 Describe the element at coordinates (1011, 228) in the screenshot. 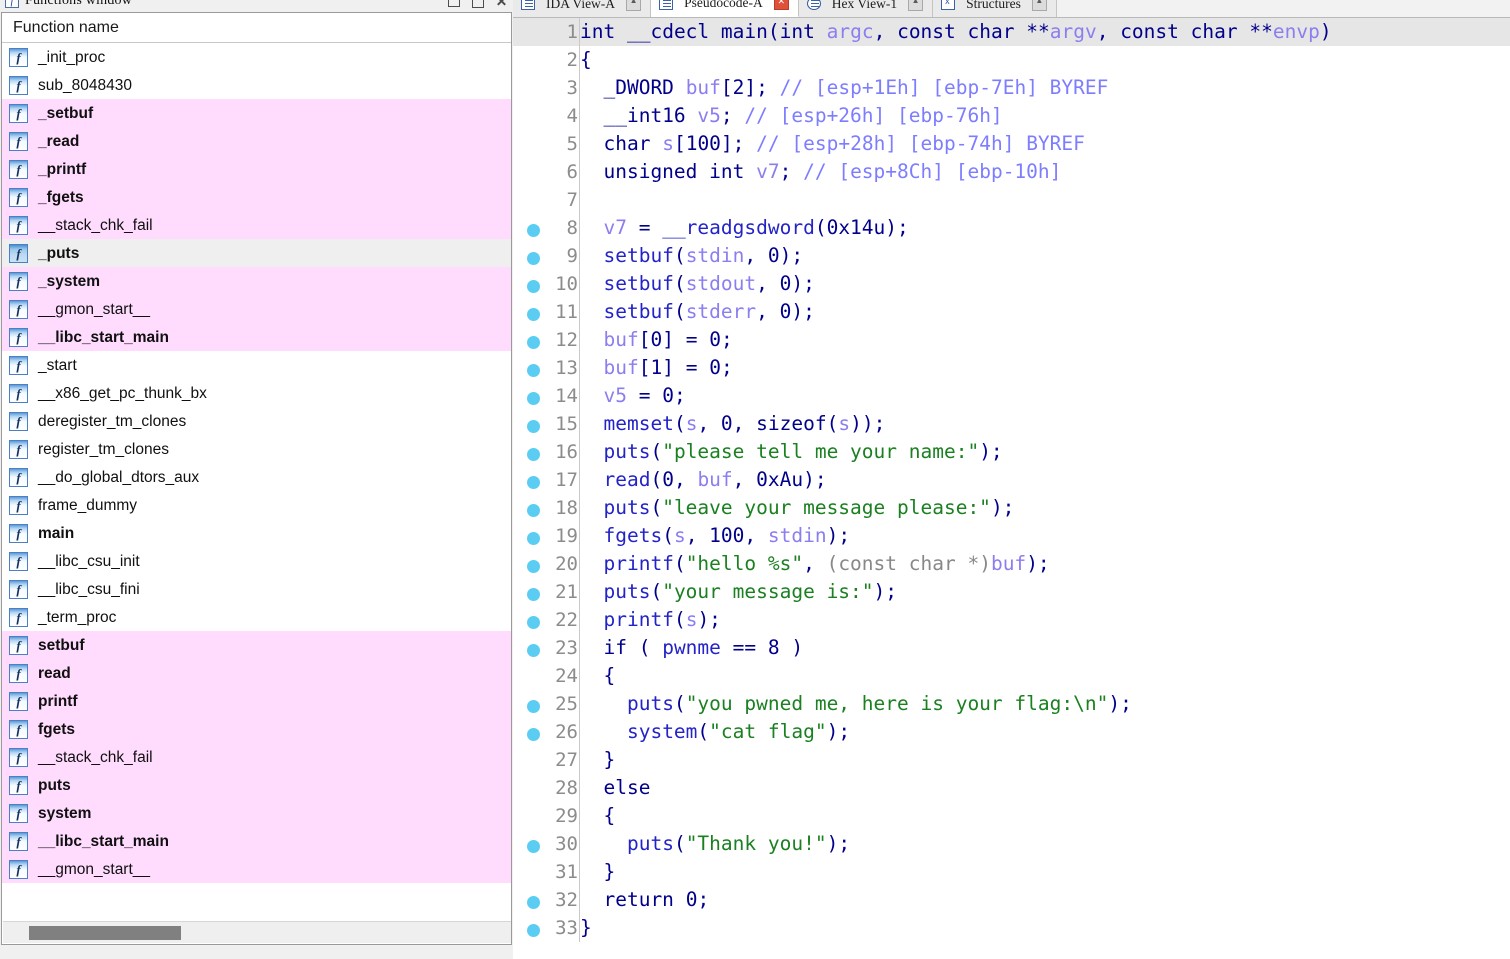

I see `code-line: 8 v7 = __readgsdword(0x14u);` at that location.